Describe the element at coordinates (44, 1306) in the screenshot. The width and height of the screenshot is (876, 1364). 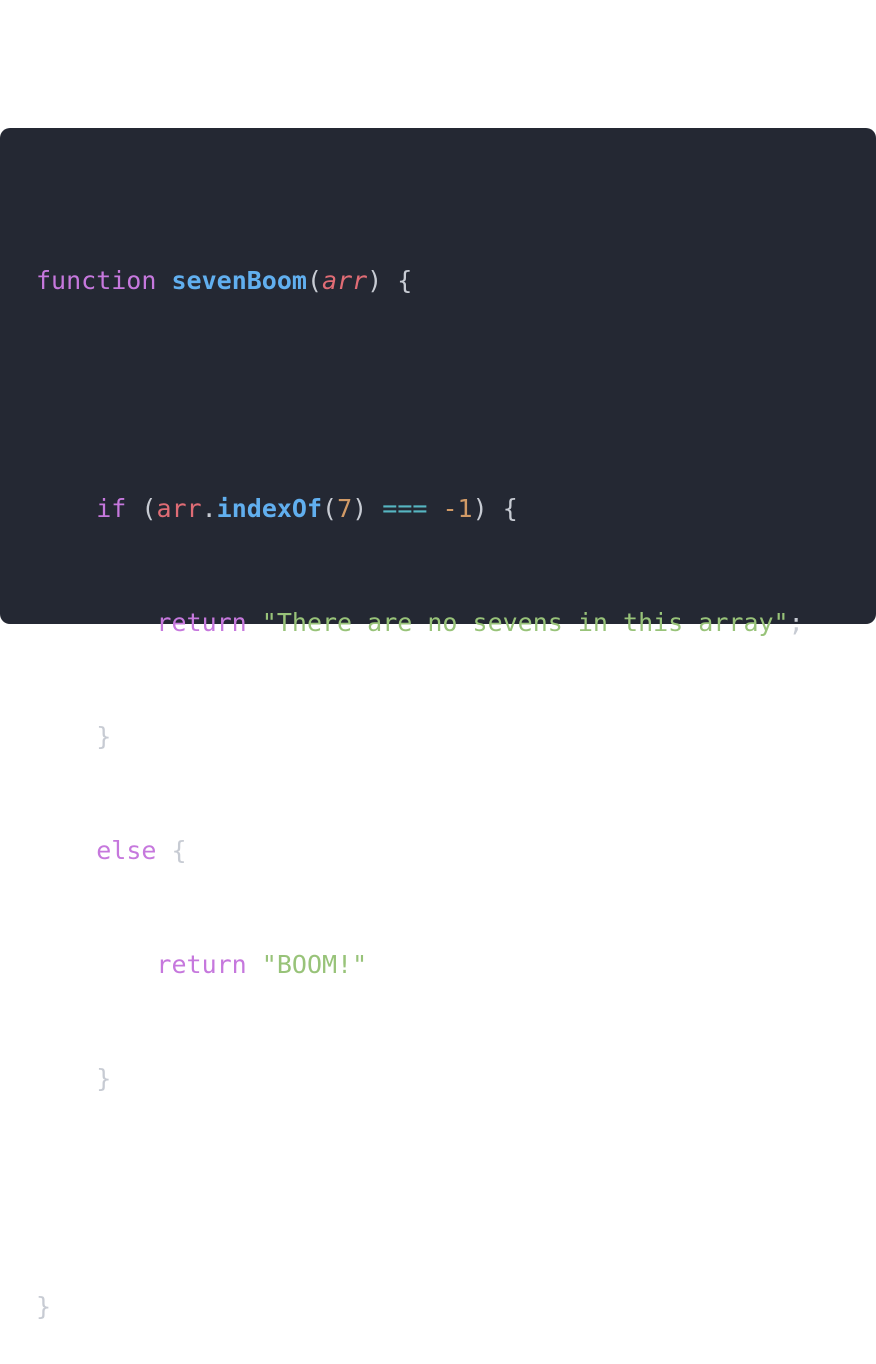
I see `close-brace-function: }` at that location.